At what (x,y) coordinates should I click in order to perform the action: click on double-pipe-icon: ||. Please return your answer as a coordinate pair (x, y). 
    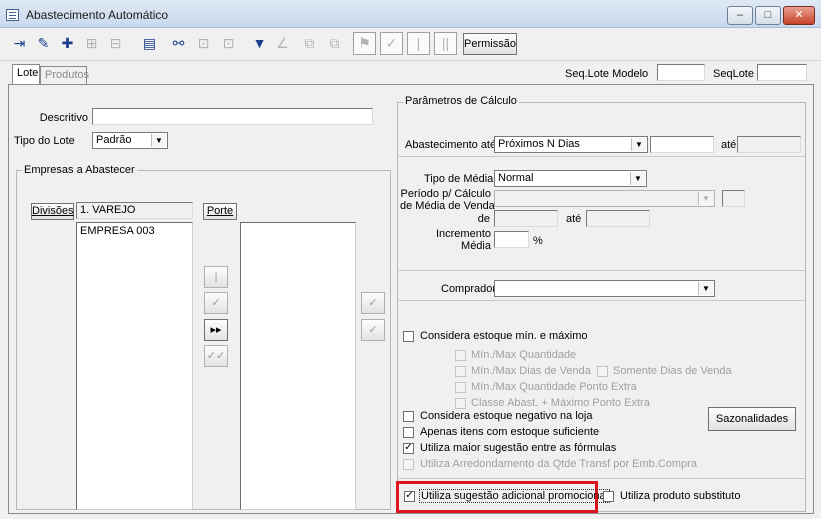
    Looking at the image, I should click on (445, 43).